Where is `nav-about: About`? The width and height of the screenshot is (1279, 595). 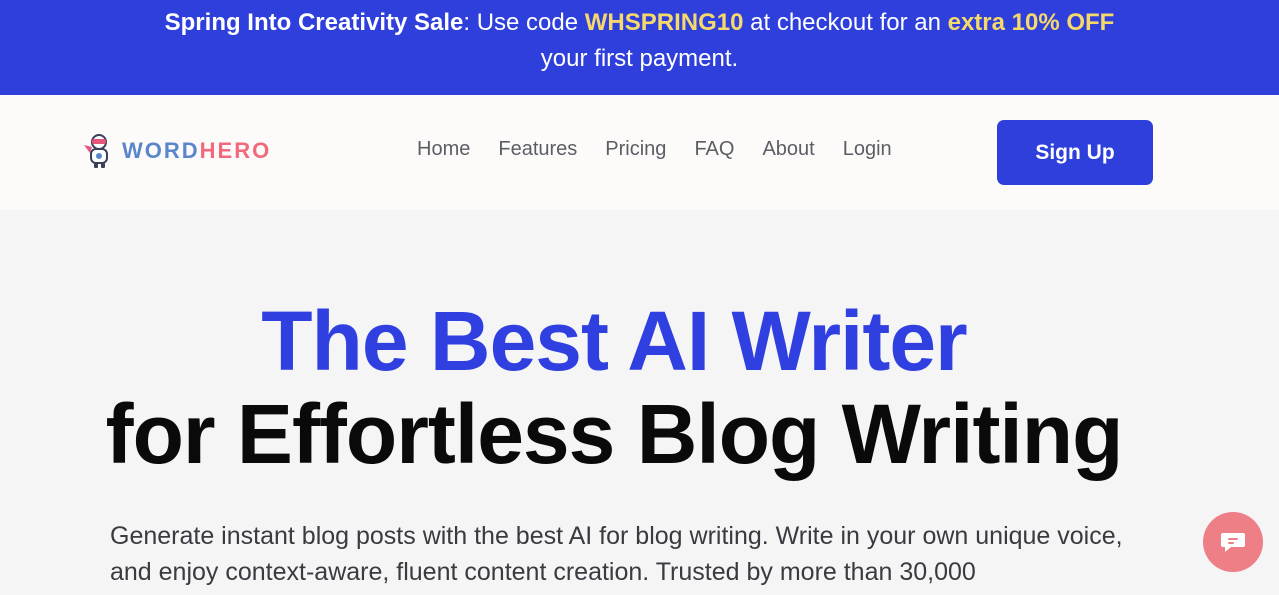
nav-about: About is located at coordinates (788, 149).